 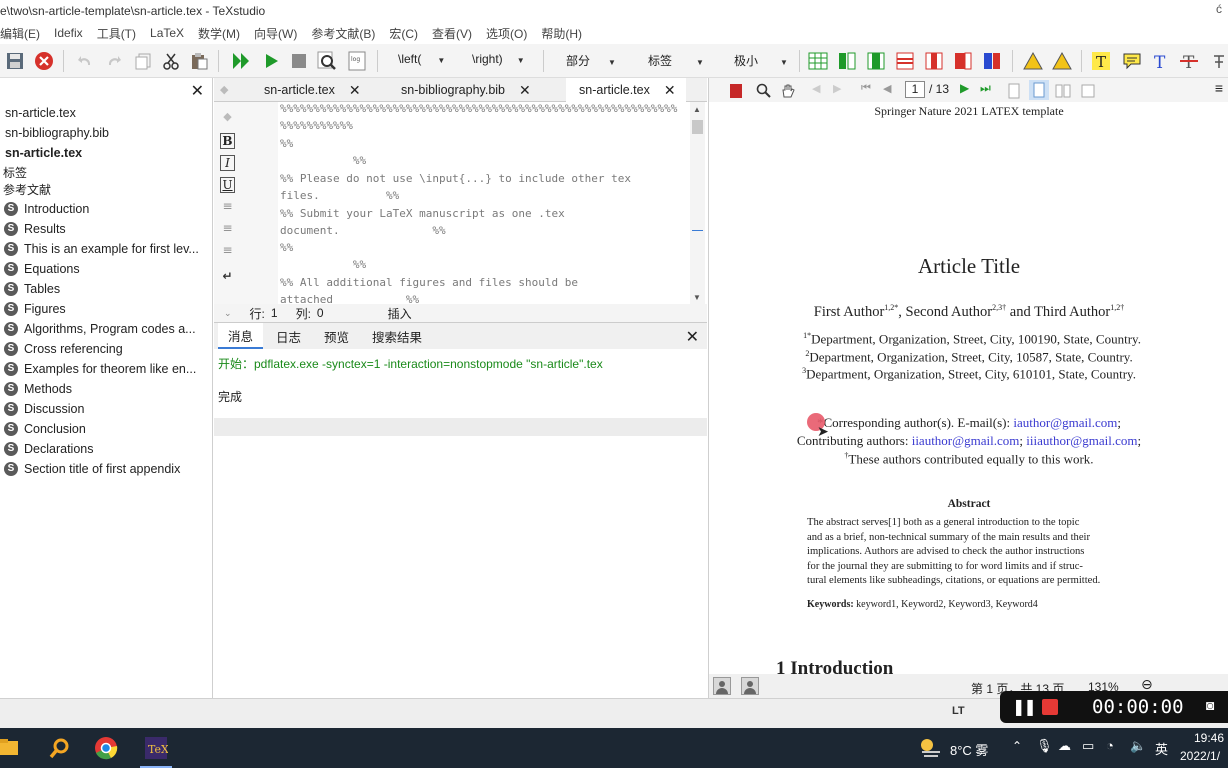 What do you see at coordinates (1062, 61) in the screenshot?
I see `warning-prev-icon` at bounding box center [1062, 61].